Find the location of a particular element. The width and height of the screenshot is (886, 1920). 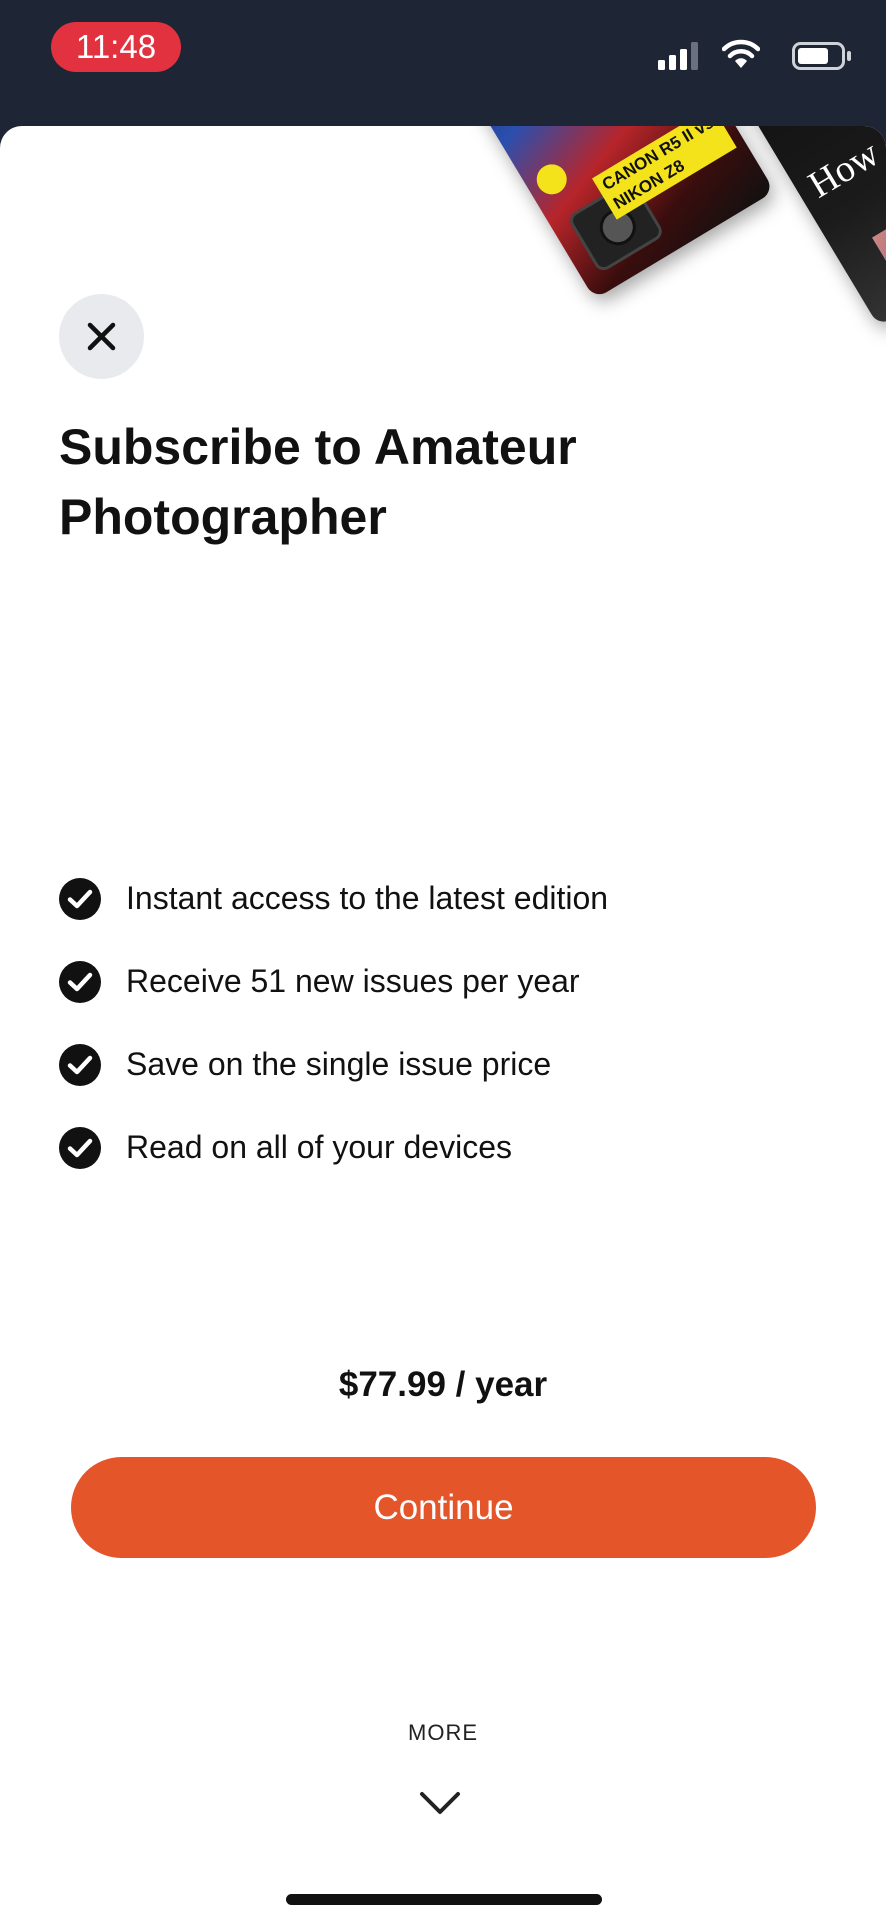

wifi-icon is located at coordinates (741, 53).